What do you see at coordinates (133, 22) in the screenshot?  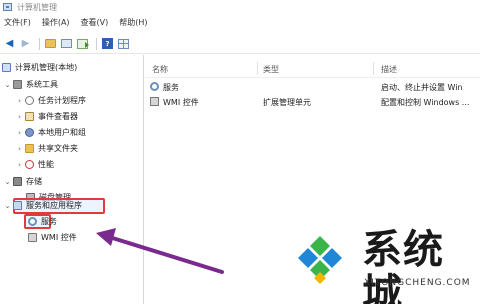 I see `menu-help: 帮助(H)` at bounding box center [133, 22].